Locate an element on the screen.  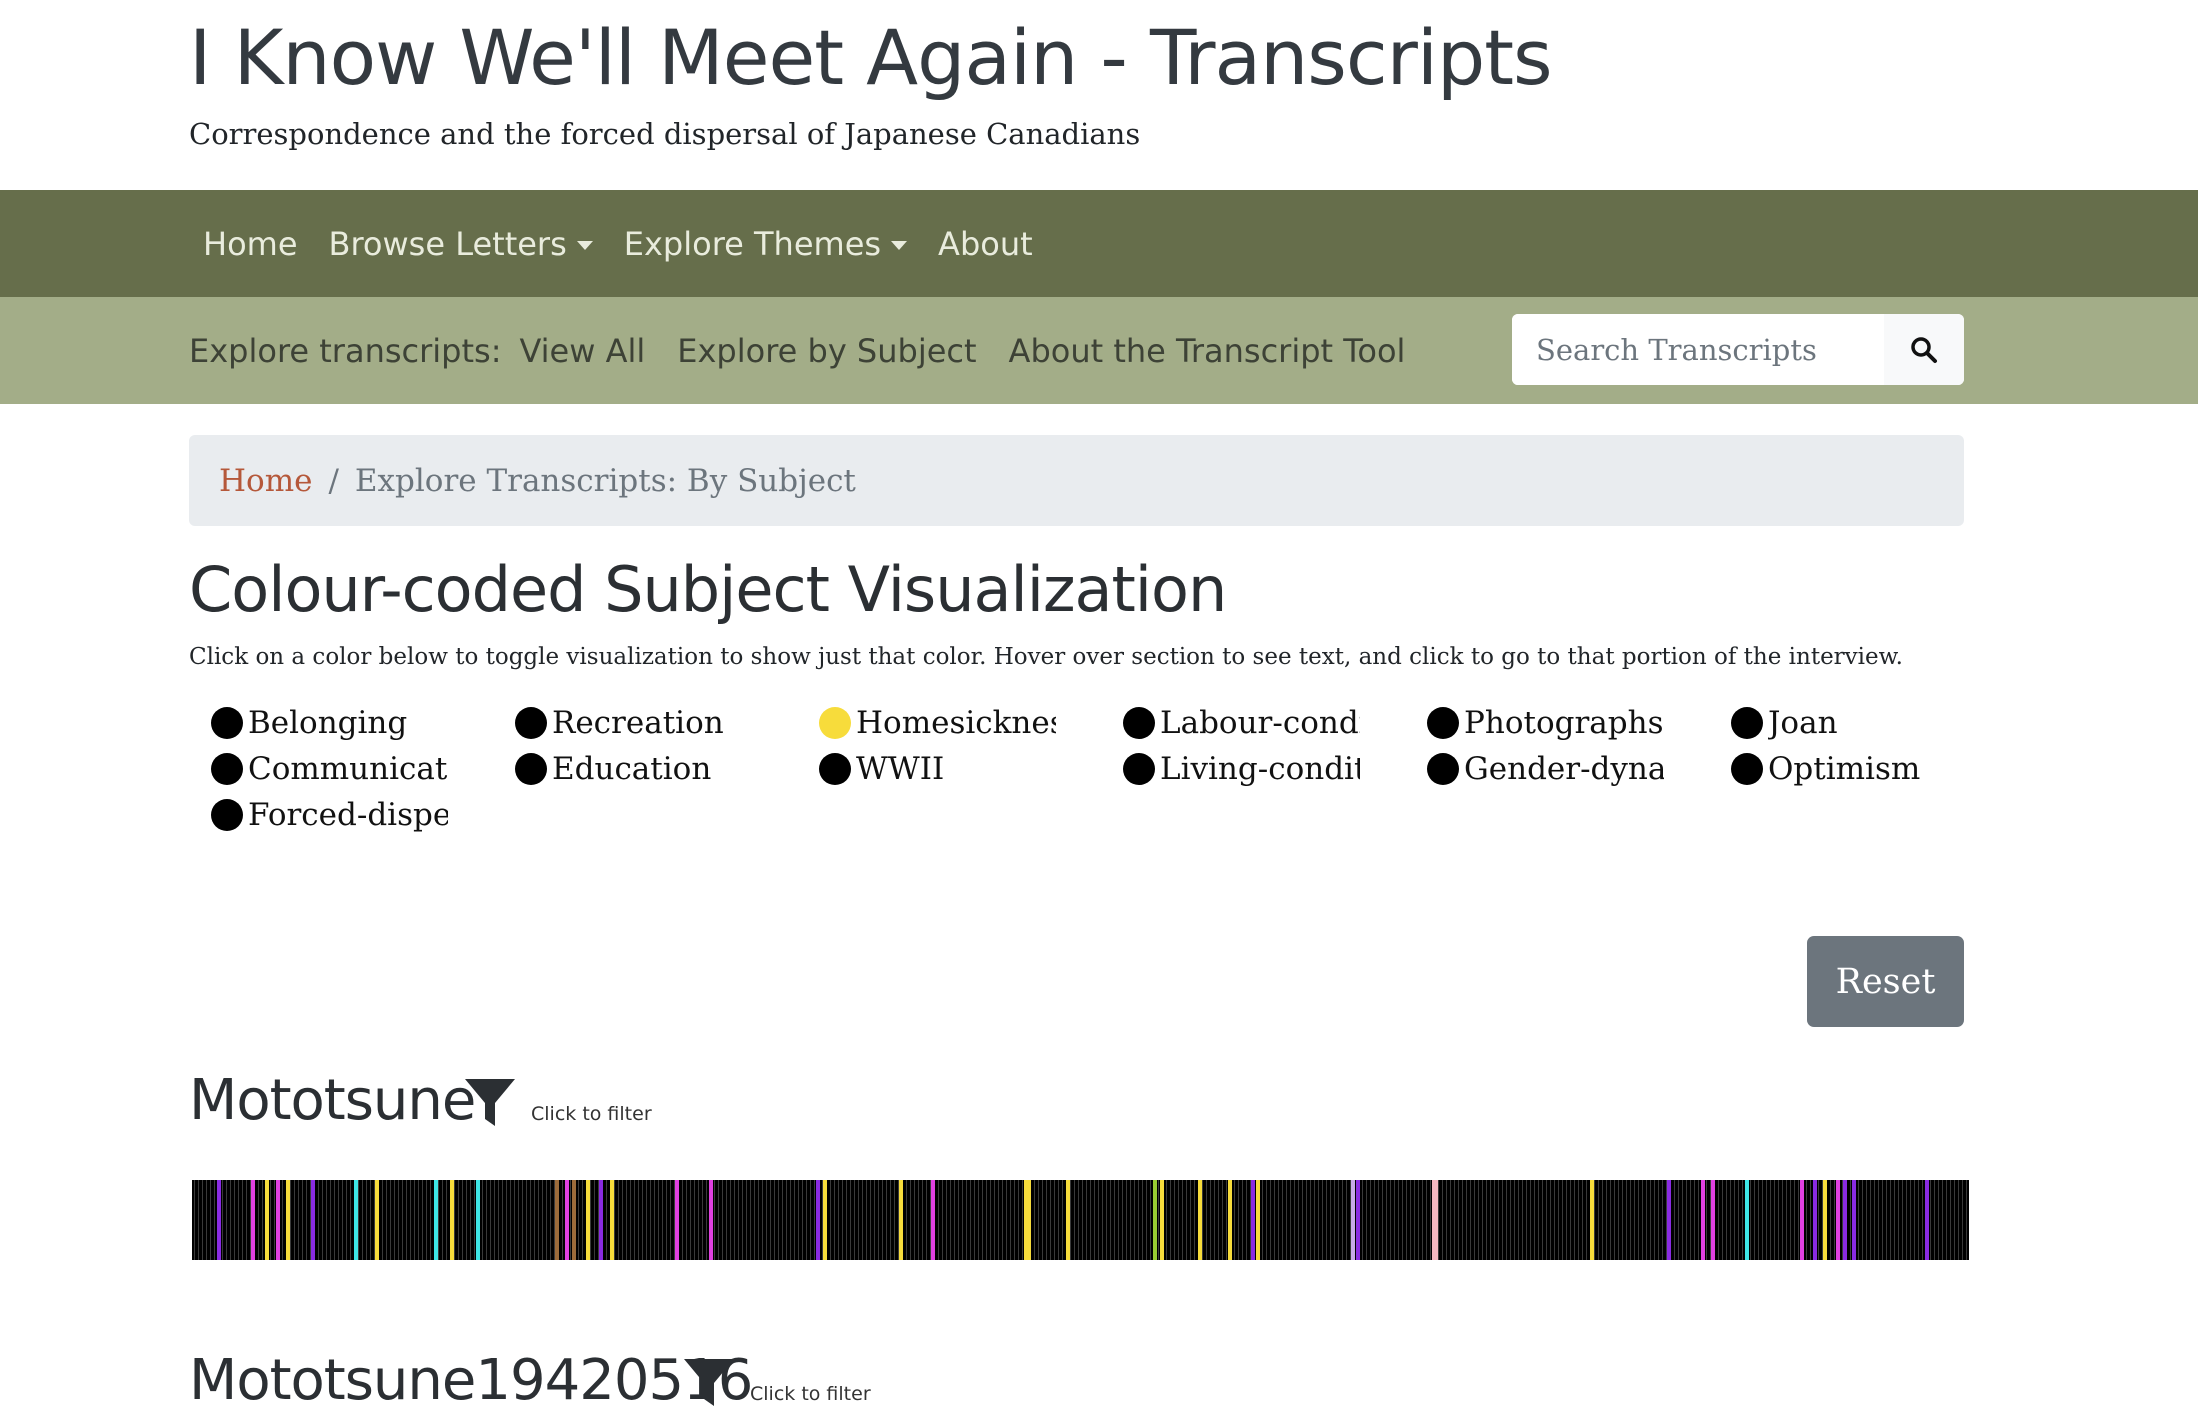
nav-explore-themes-dropdown: Explore Themes is located at coordinates (766, 244).